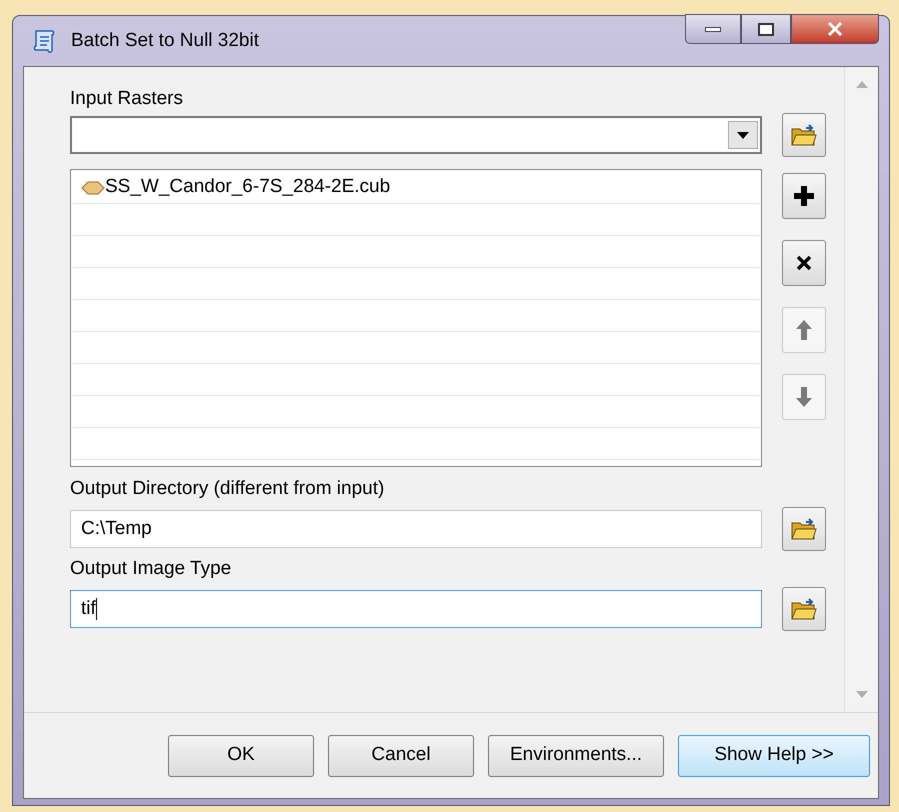 The image size is (899, 812). What do you see at coordinates (235, 187) in the screenshot?
I see `list-item: SS_W_Candor_6-7S_284-2E.cub` at bounding box center [235, 187].